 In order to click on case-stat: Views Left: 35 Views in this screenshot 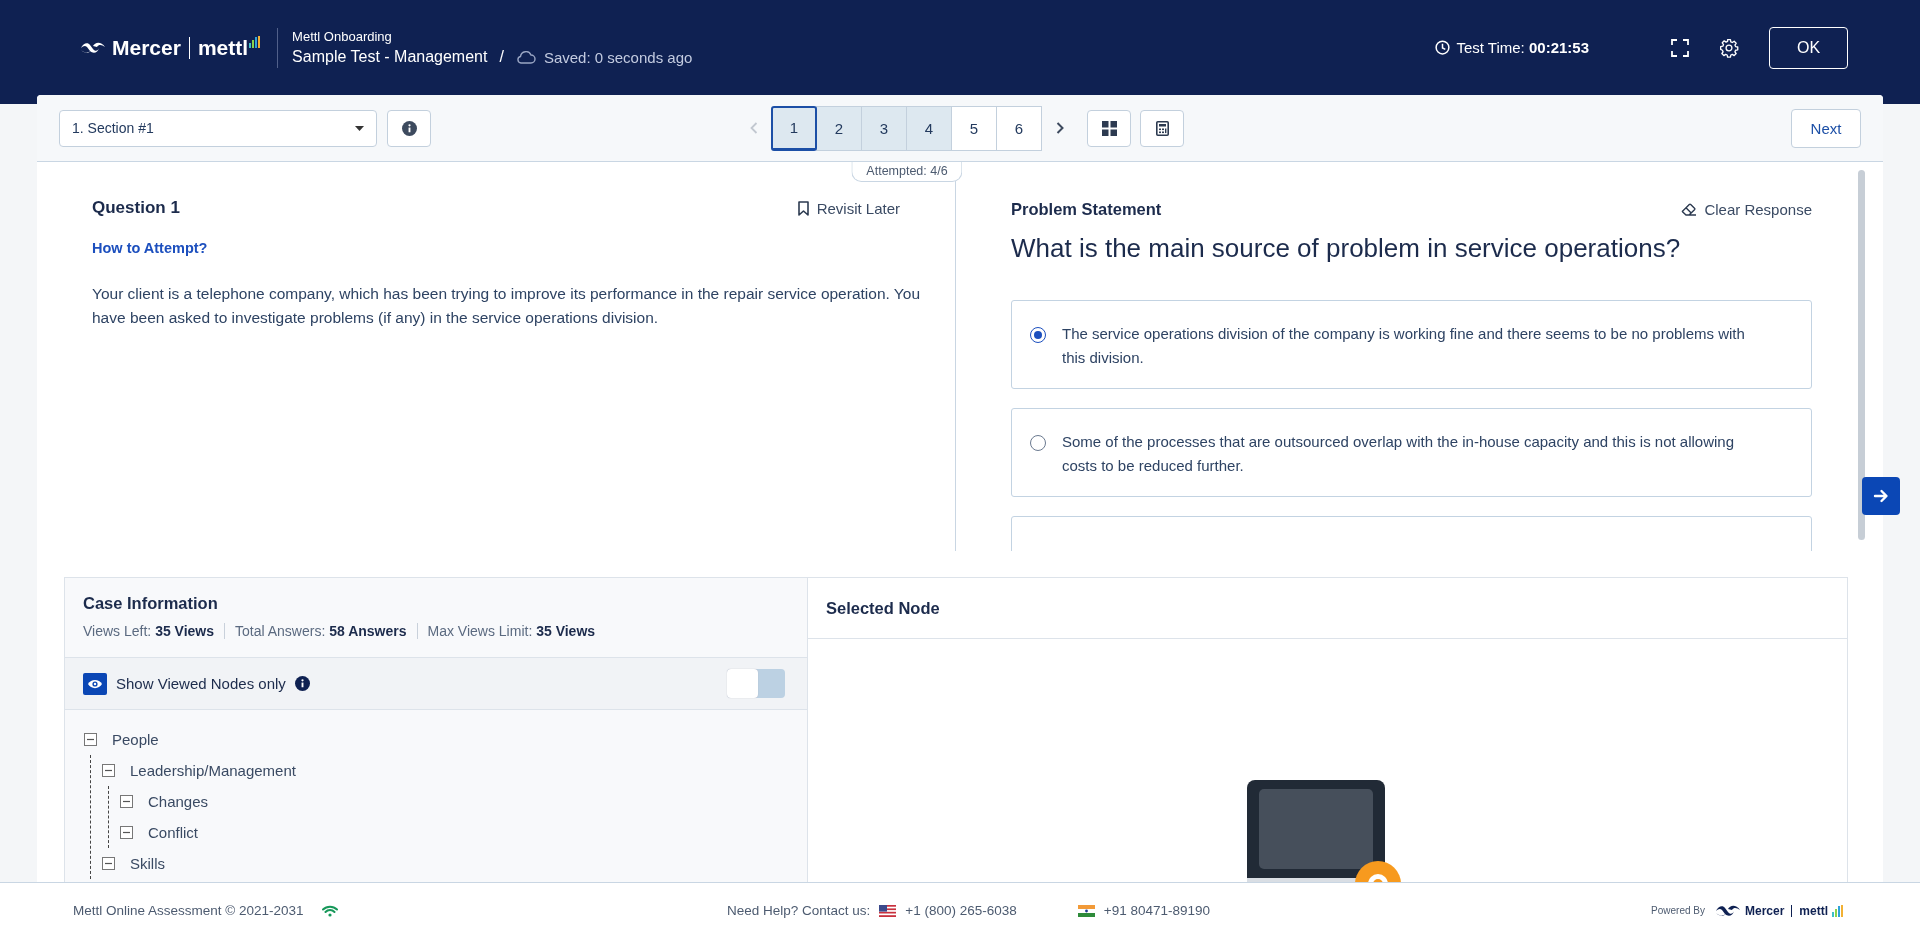, I will do `click(149, 631)`.